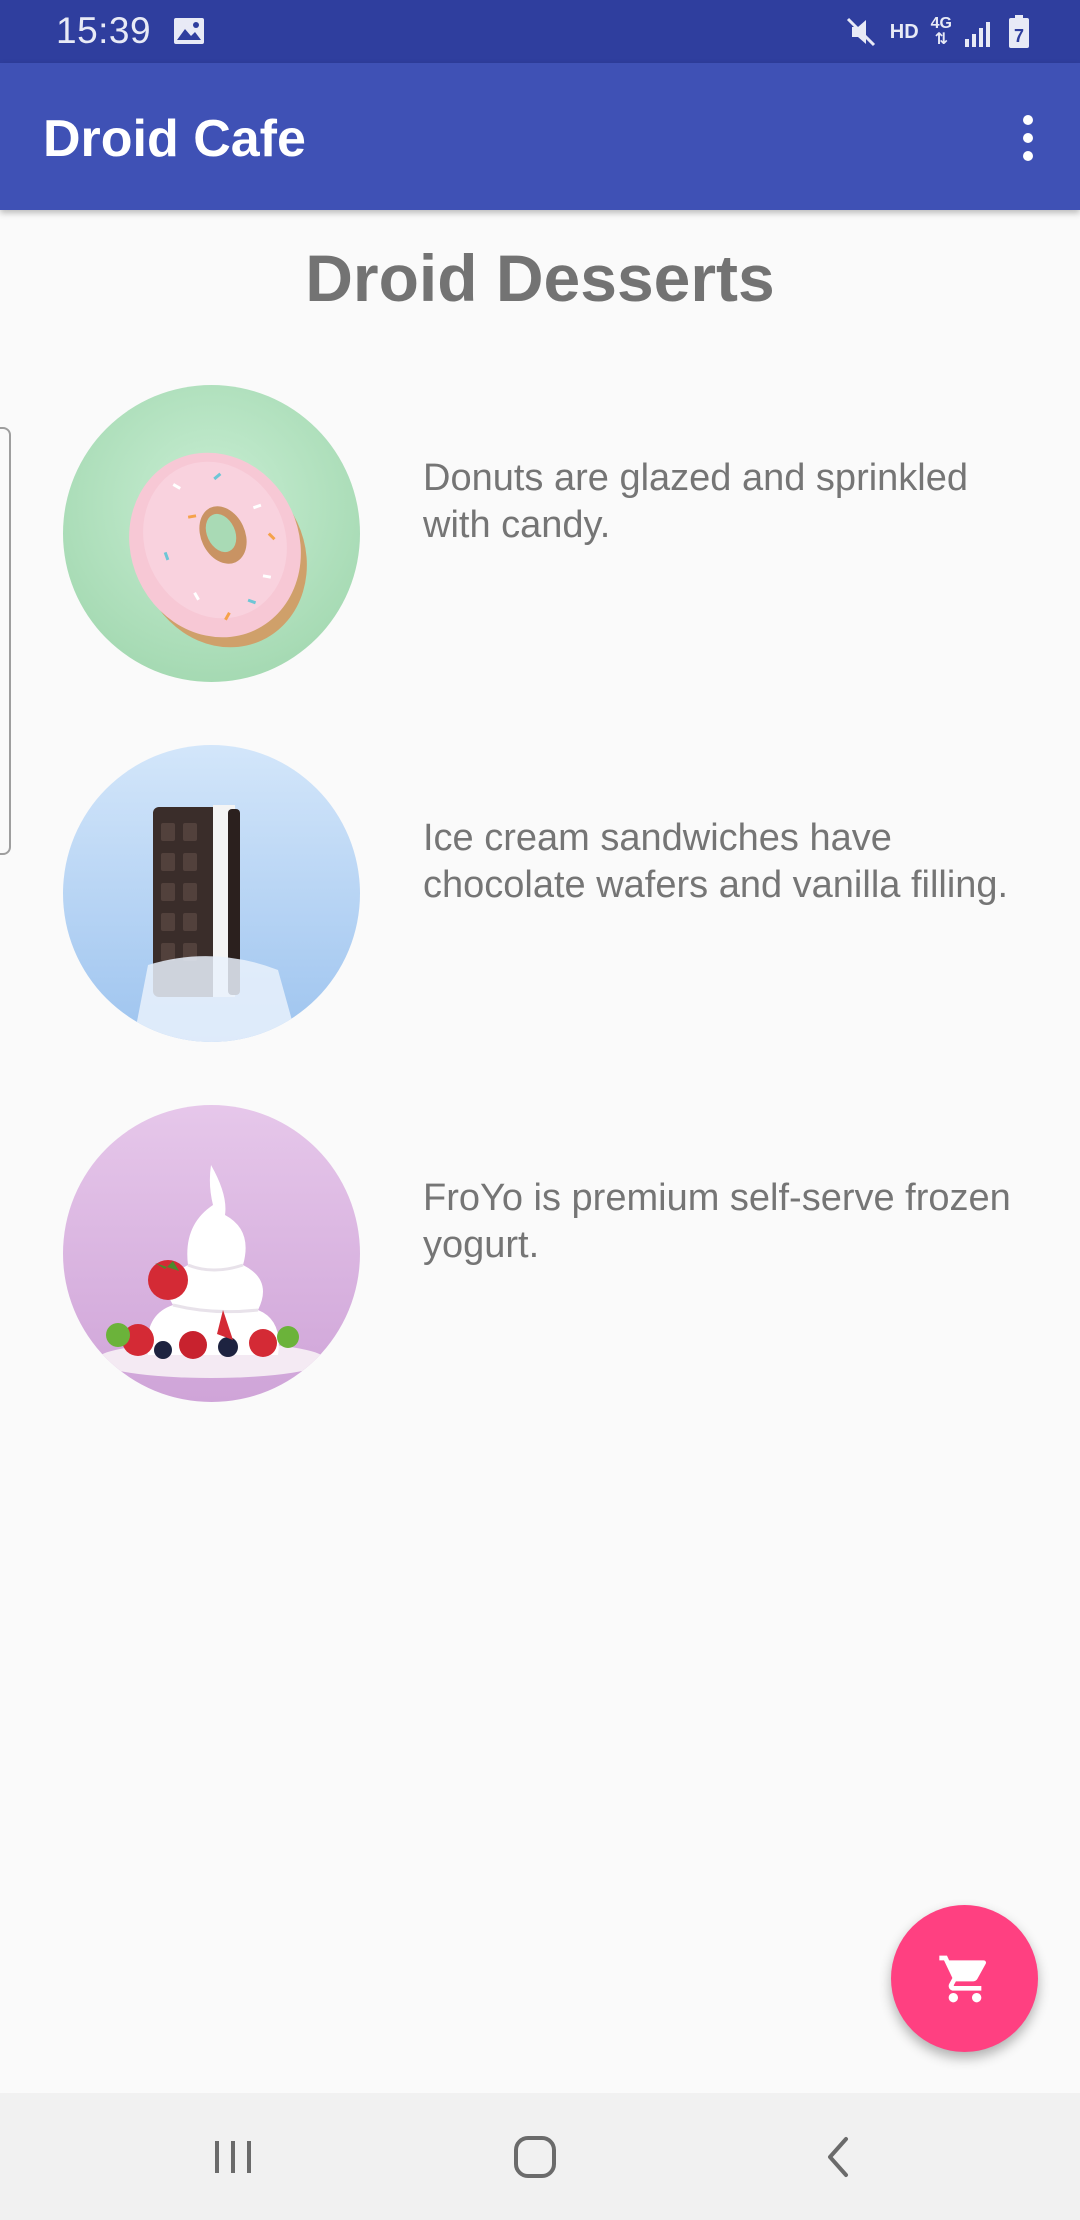 The height and width of the screenshot is (2220, 1080). Describe the element at coordinates (540, 136) in the screenshot. I see `app-bar: Droid Cafe` at that location.